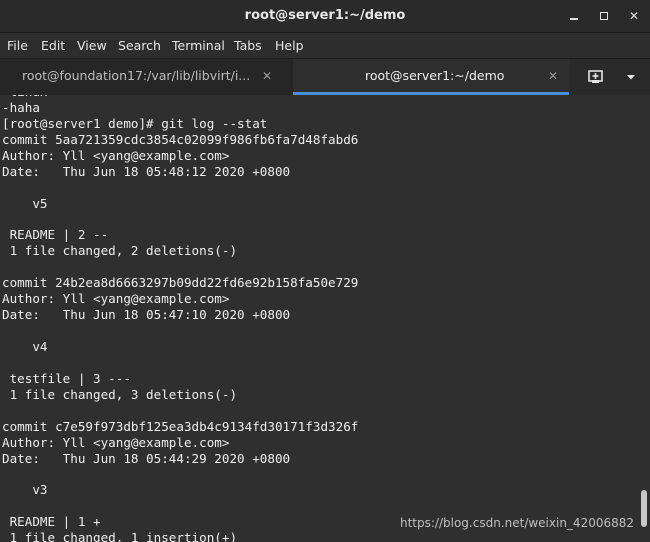  I want to click on window-title: root@server1:~/demo, so click(325, 15).